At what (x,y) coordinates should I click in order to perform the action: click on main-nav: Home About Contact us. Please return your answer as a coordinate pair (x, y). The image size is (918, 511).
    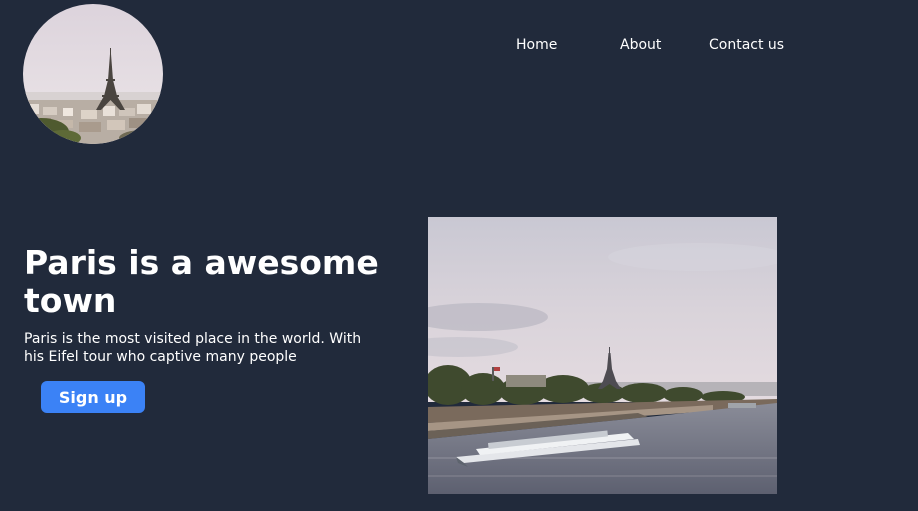
    Looking at the image, I should click on (645, 47).